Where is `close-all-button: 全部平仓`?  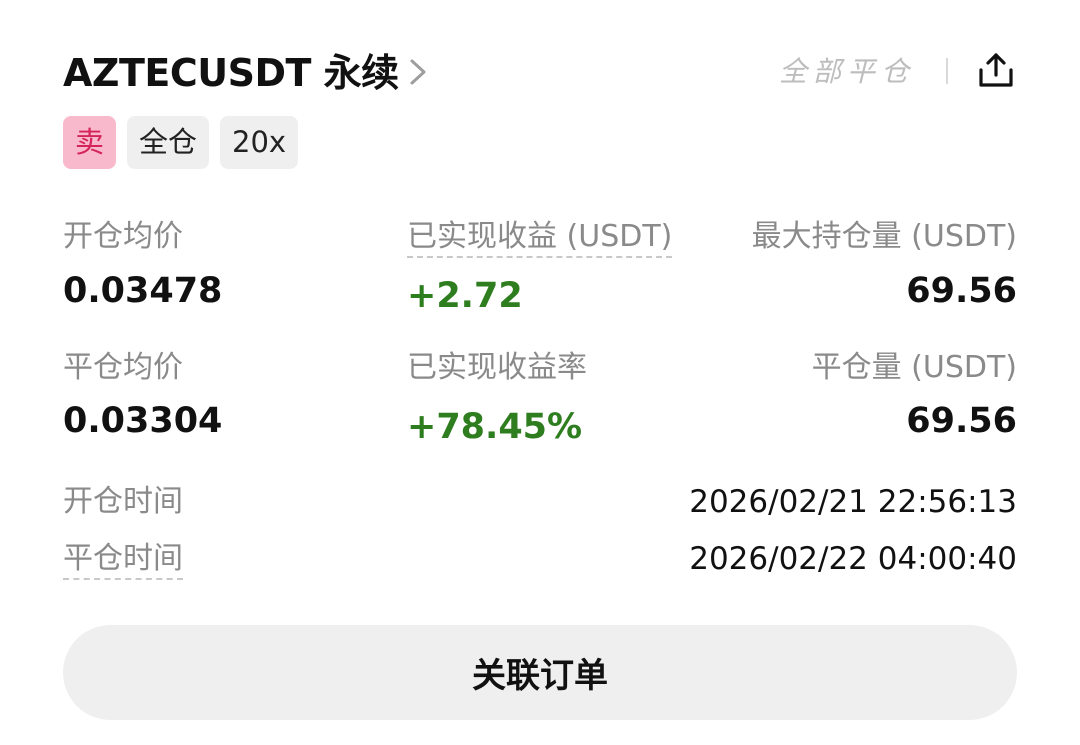 close-all-button: 全部平仓 is located at coordinates (847, 72).